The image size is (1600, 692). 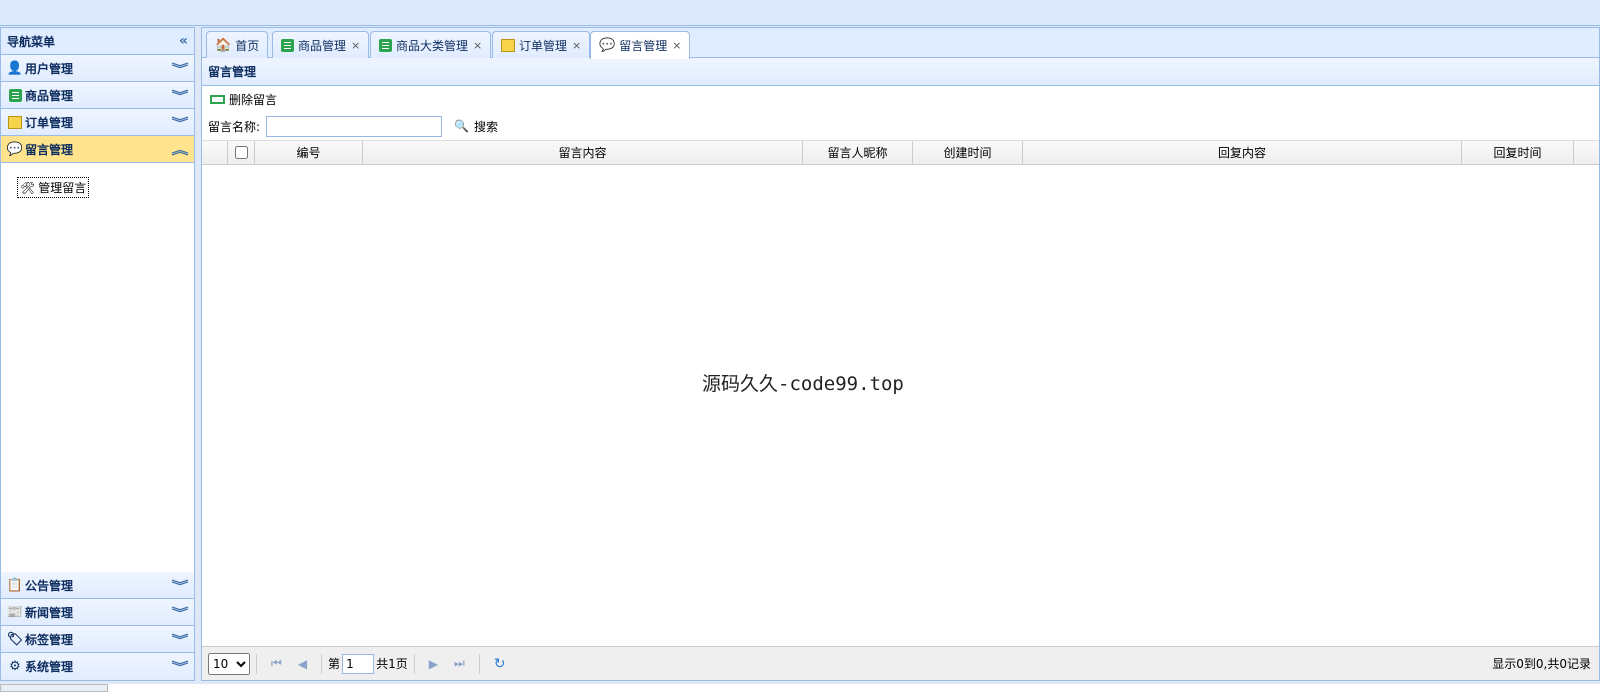 I want to click on nav-section-label: 标签管理, so click(x=49, y=639).